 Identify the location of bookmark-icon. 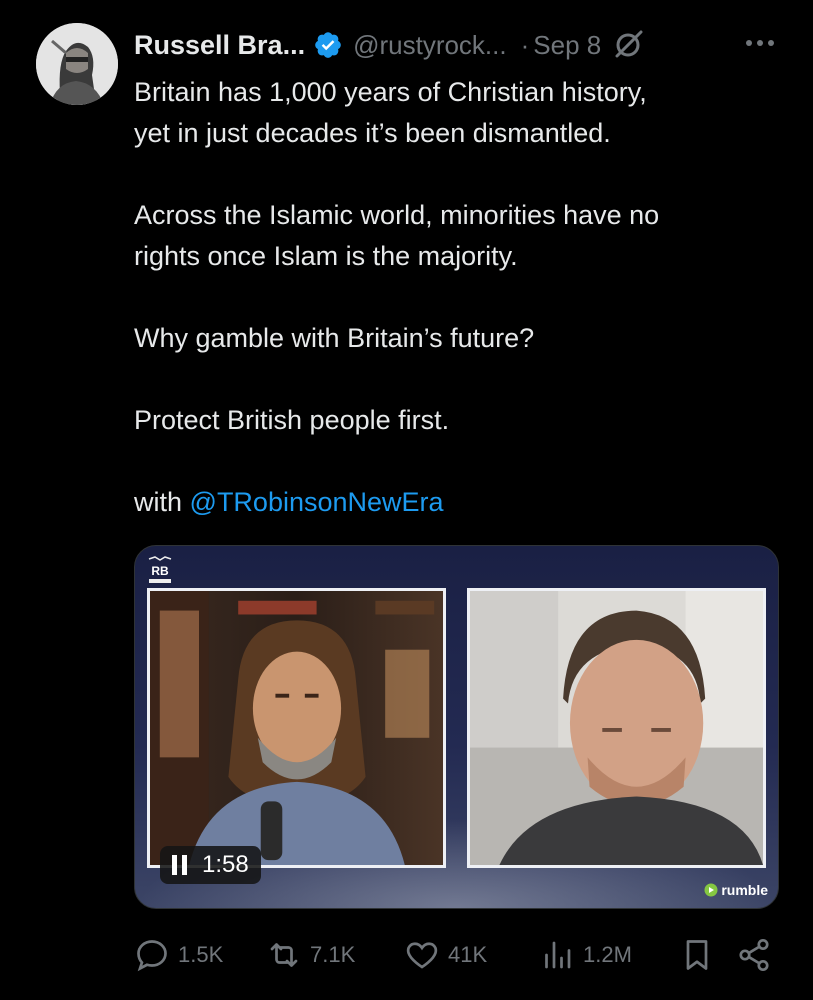
(697, 955).